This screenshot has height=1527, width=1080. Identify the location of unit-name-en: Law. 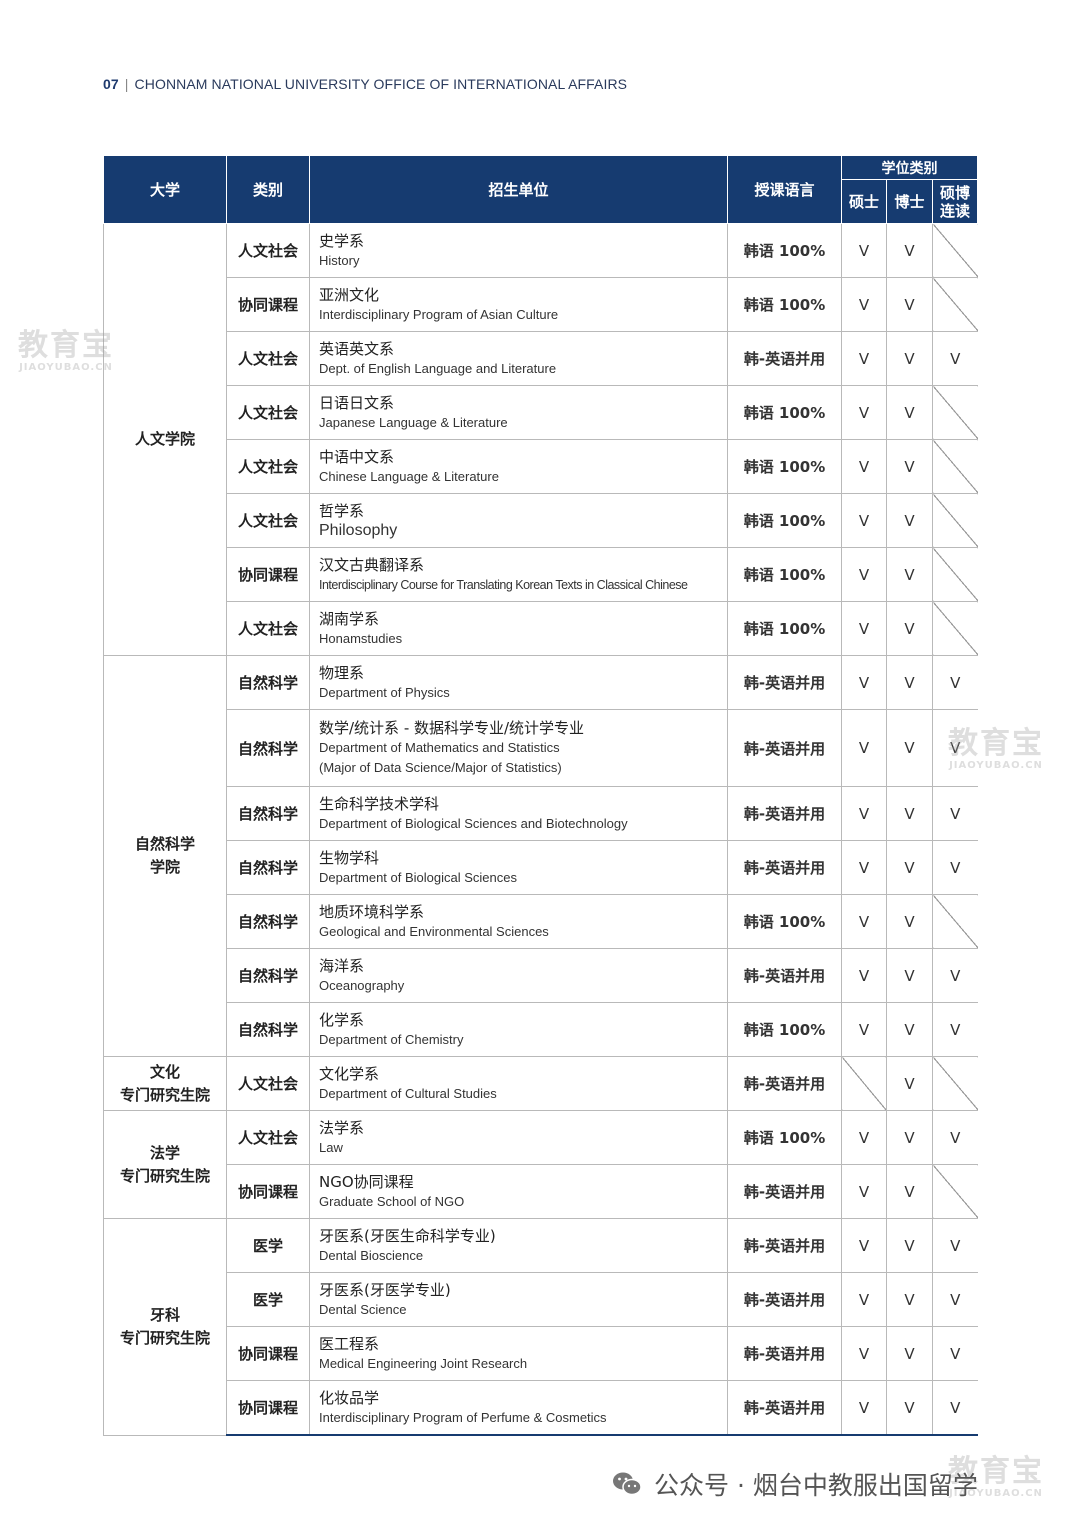
(331, 1147).